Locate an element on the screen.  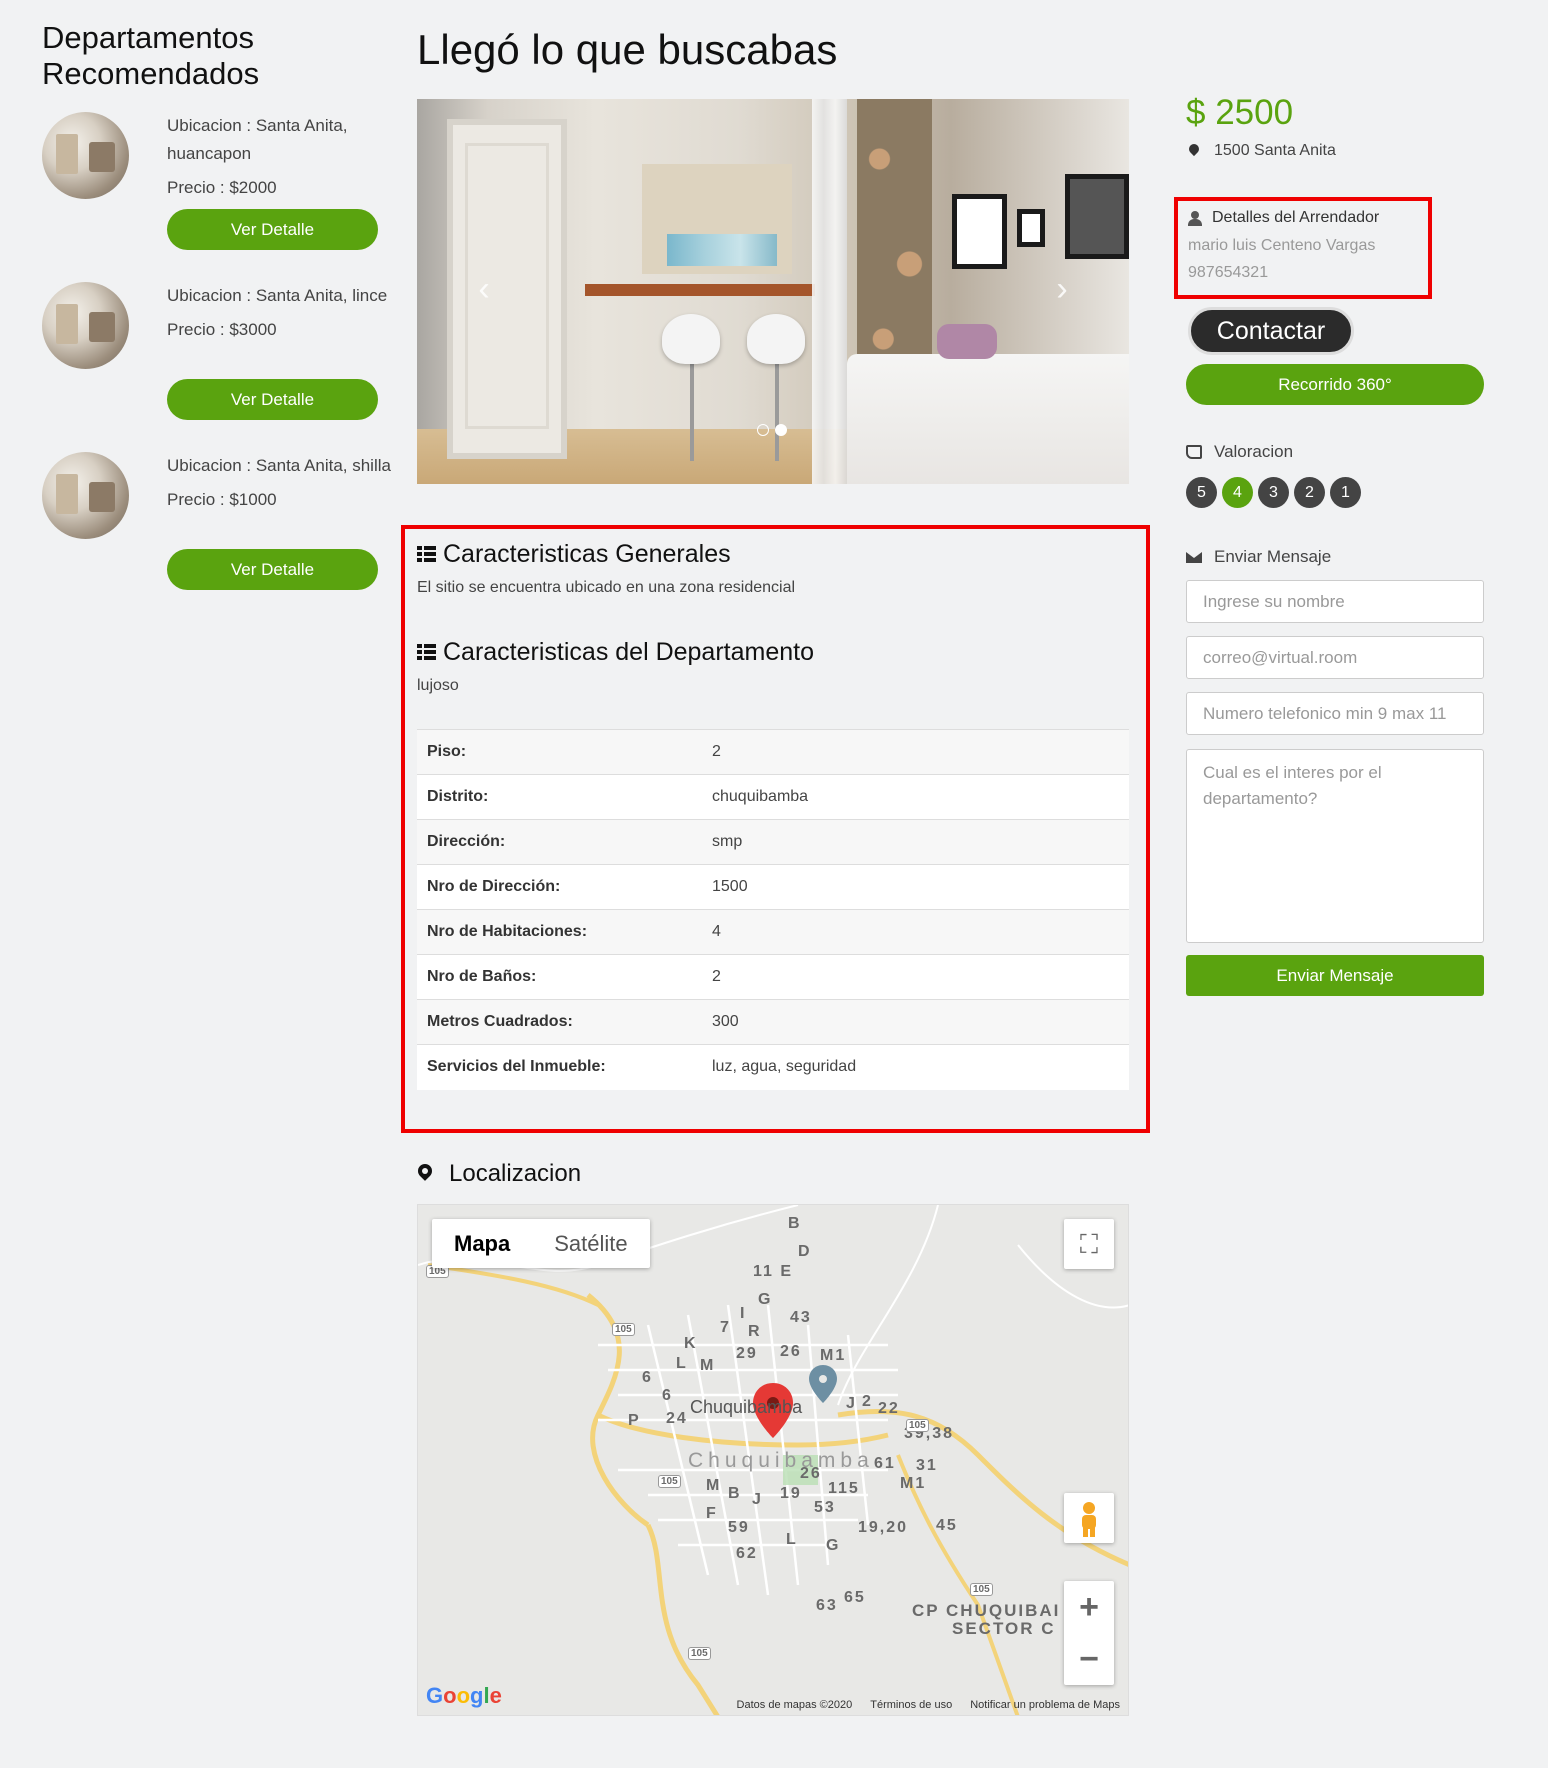
send-message-button: Enviar Mensaje is located at coordinates (1335, 975).